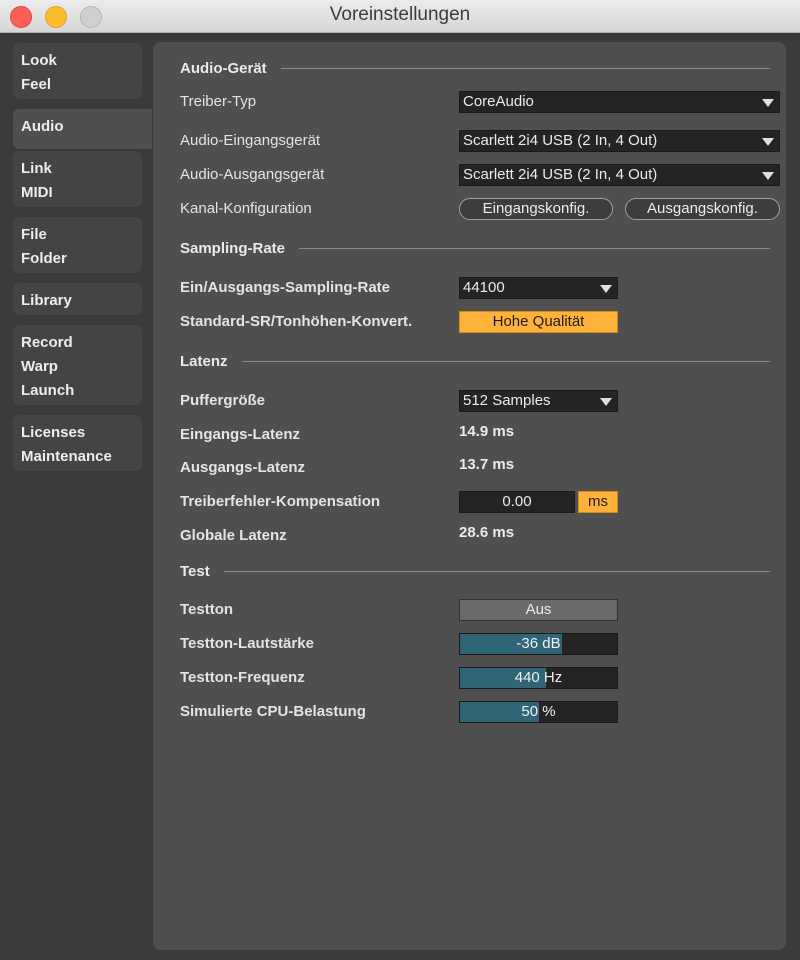 The image size is (800, 960). I want to click on dropdown-value: 512 Samples, so click(507, 400).